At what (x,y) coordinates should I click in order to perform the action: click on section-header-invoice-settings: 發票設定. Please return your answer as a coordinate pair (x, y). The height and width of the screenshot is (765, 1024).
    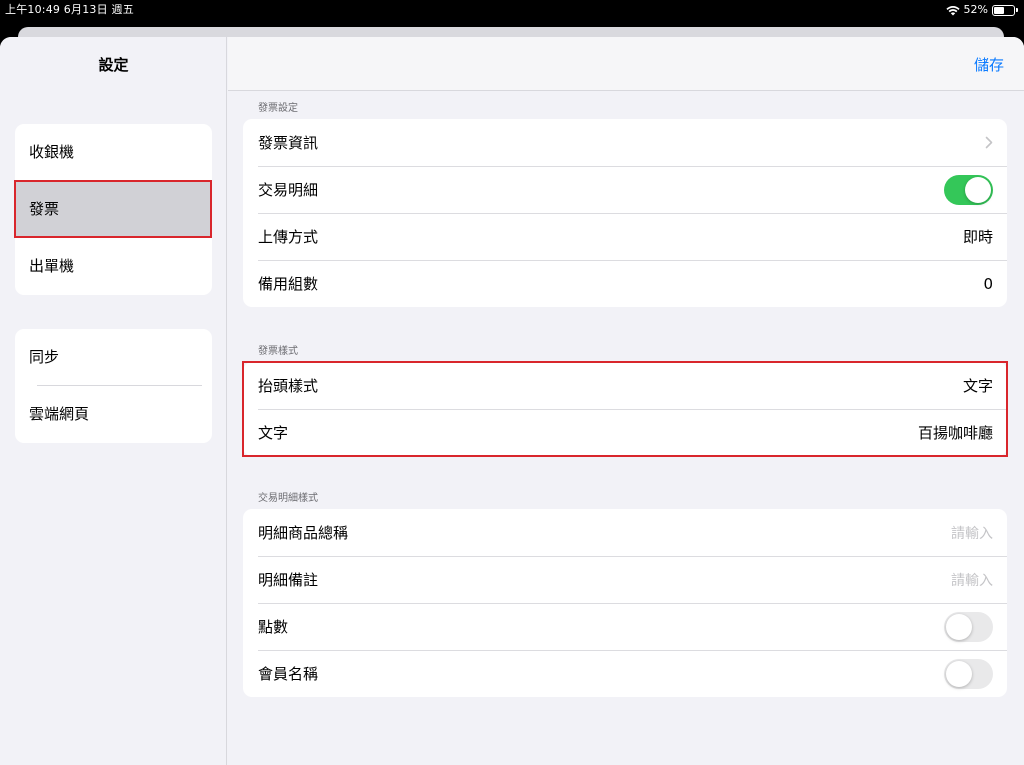
    Looking at the image, I should click on (278, 108).